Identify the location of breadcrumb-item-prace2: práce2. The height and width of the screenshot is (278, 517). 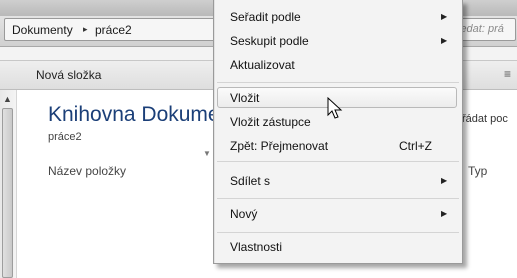
(113, 30).